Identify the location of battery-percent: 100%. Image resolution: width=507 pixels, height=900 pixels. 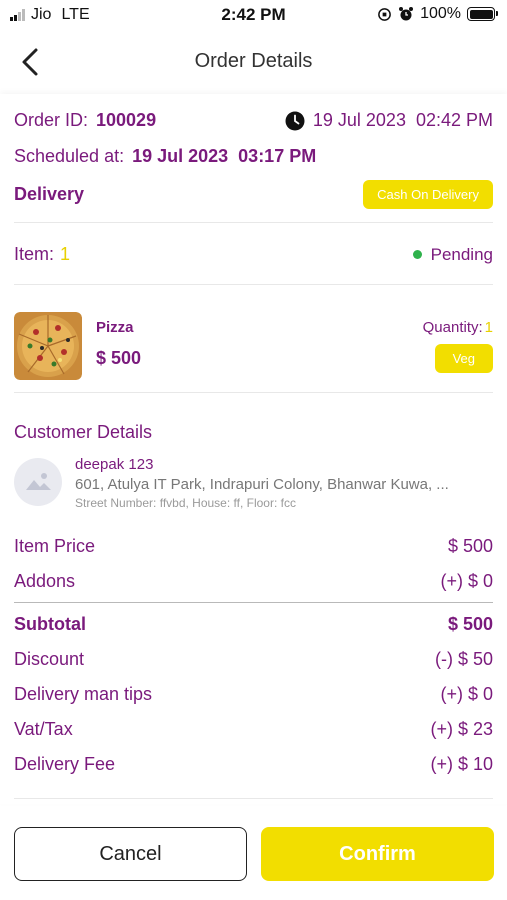
(440, 13).